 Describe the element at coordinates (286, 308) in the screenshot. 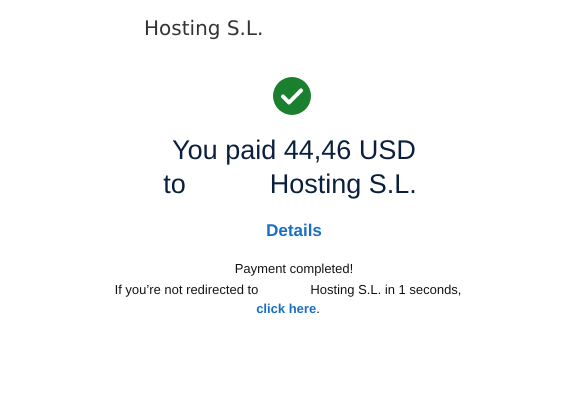

I see `click-here-link: click here` at that location.